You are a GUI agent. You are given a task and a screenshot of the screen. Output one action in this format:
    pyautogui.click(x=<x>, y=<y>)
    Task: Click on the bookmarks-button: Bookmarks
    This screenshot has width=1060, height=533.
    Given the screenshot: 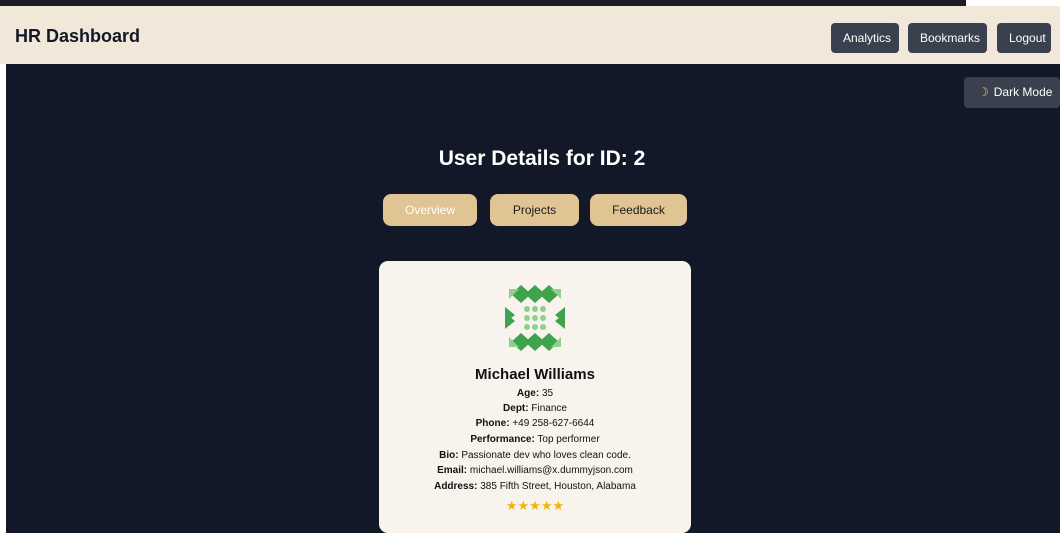 What is the action you would take?
    pyautogui.click(x=947, y=38)
    